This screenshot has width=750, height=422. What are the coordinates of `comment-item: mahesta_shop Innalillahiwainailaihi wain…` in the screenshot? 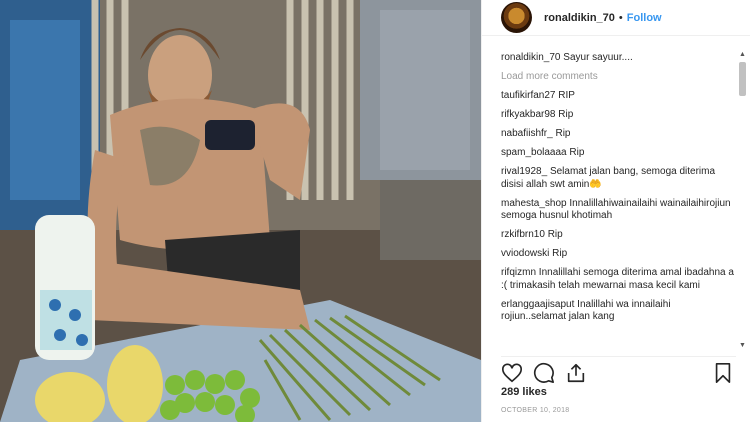 It's located at (618, 210).